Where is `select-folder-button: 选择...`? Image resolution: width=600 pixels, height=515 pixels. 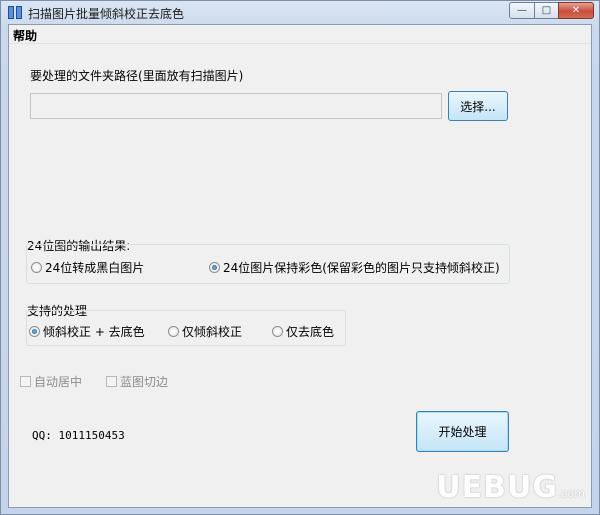
select-folder-button: 选择... is located at coordinates (478, 106).